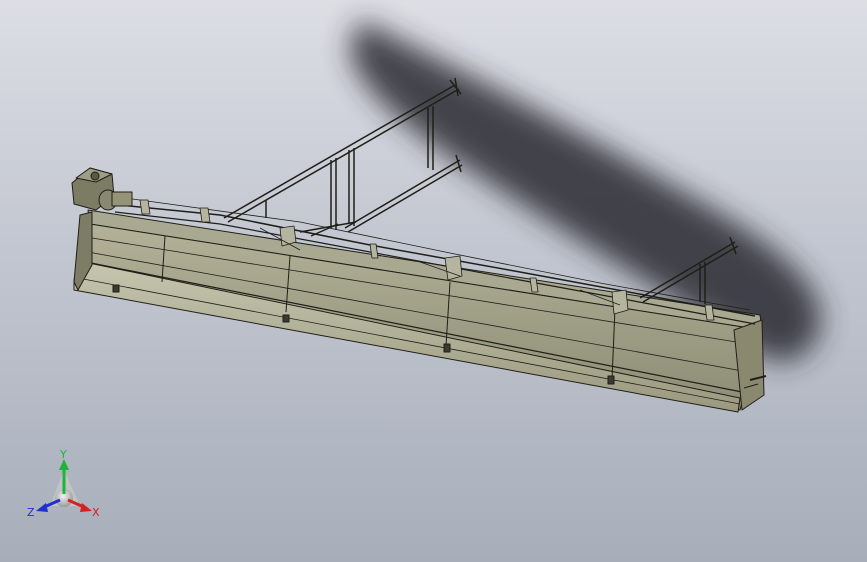  What do you see at coordinates (31, 512) in the screenshot?
I see `z-axis-label: Z` at bounding box center [31, 512].